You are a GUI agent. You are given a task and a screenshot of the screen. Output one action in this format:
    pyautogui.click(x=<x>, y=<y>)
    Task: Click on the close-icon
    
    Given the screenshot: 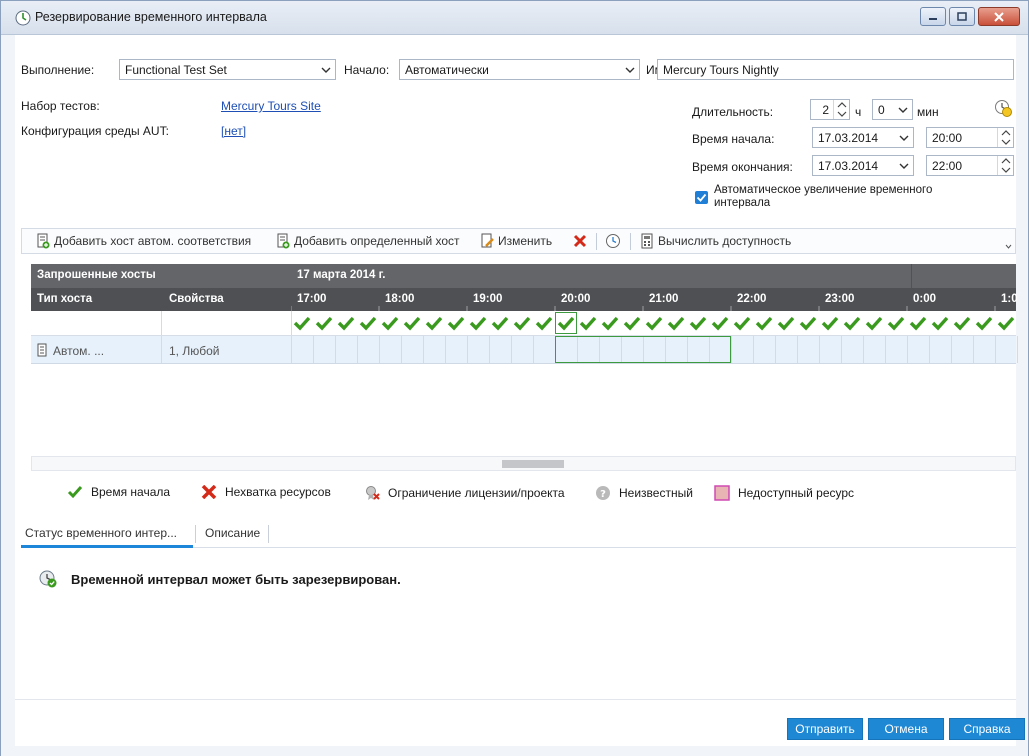 What is the action you would take?
    pyautogui.click(x=999, y=16)
    